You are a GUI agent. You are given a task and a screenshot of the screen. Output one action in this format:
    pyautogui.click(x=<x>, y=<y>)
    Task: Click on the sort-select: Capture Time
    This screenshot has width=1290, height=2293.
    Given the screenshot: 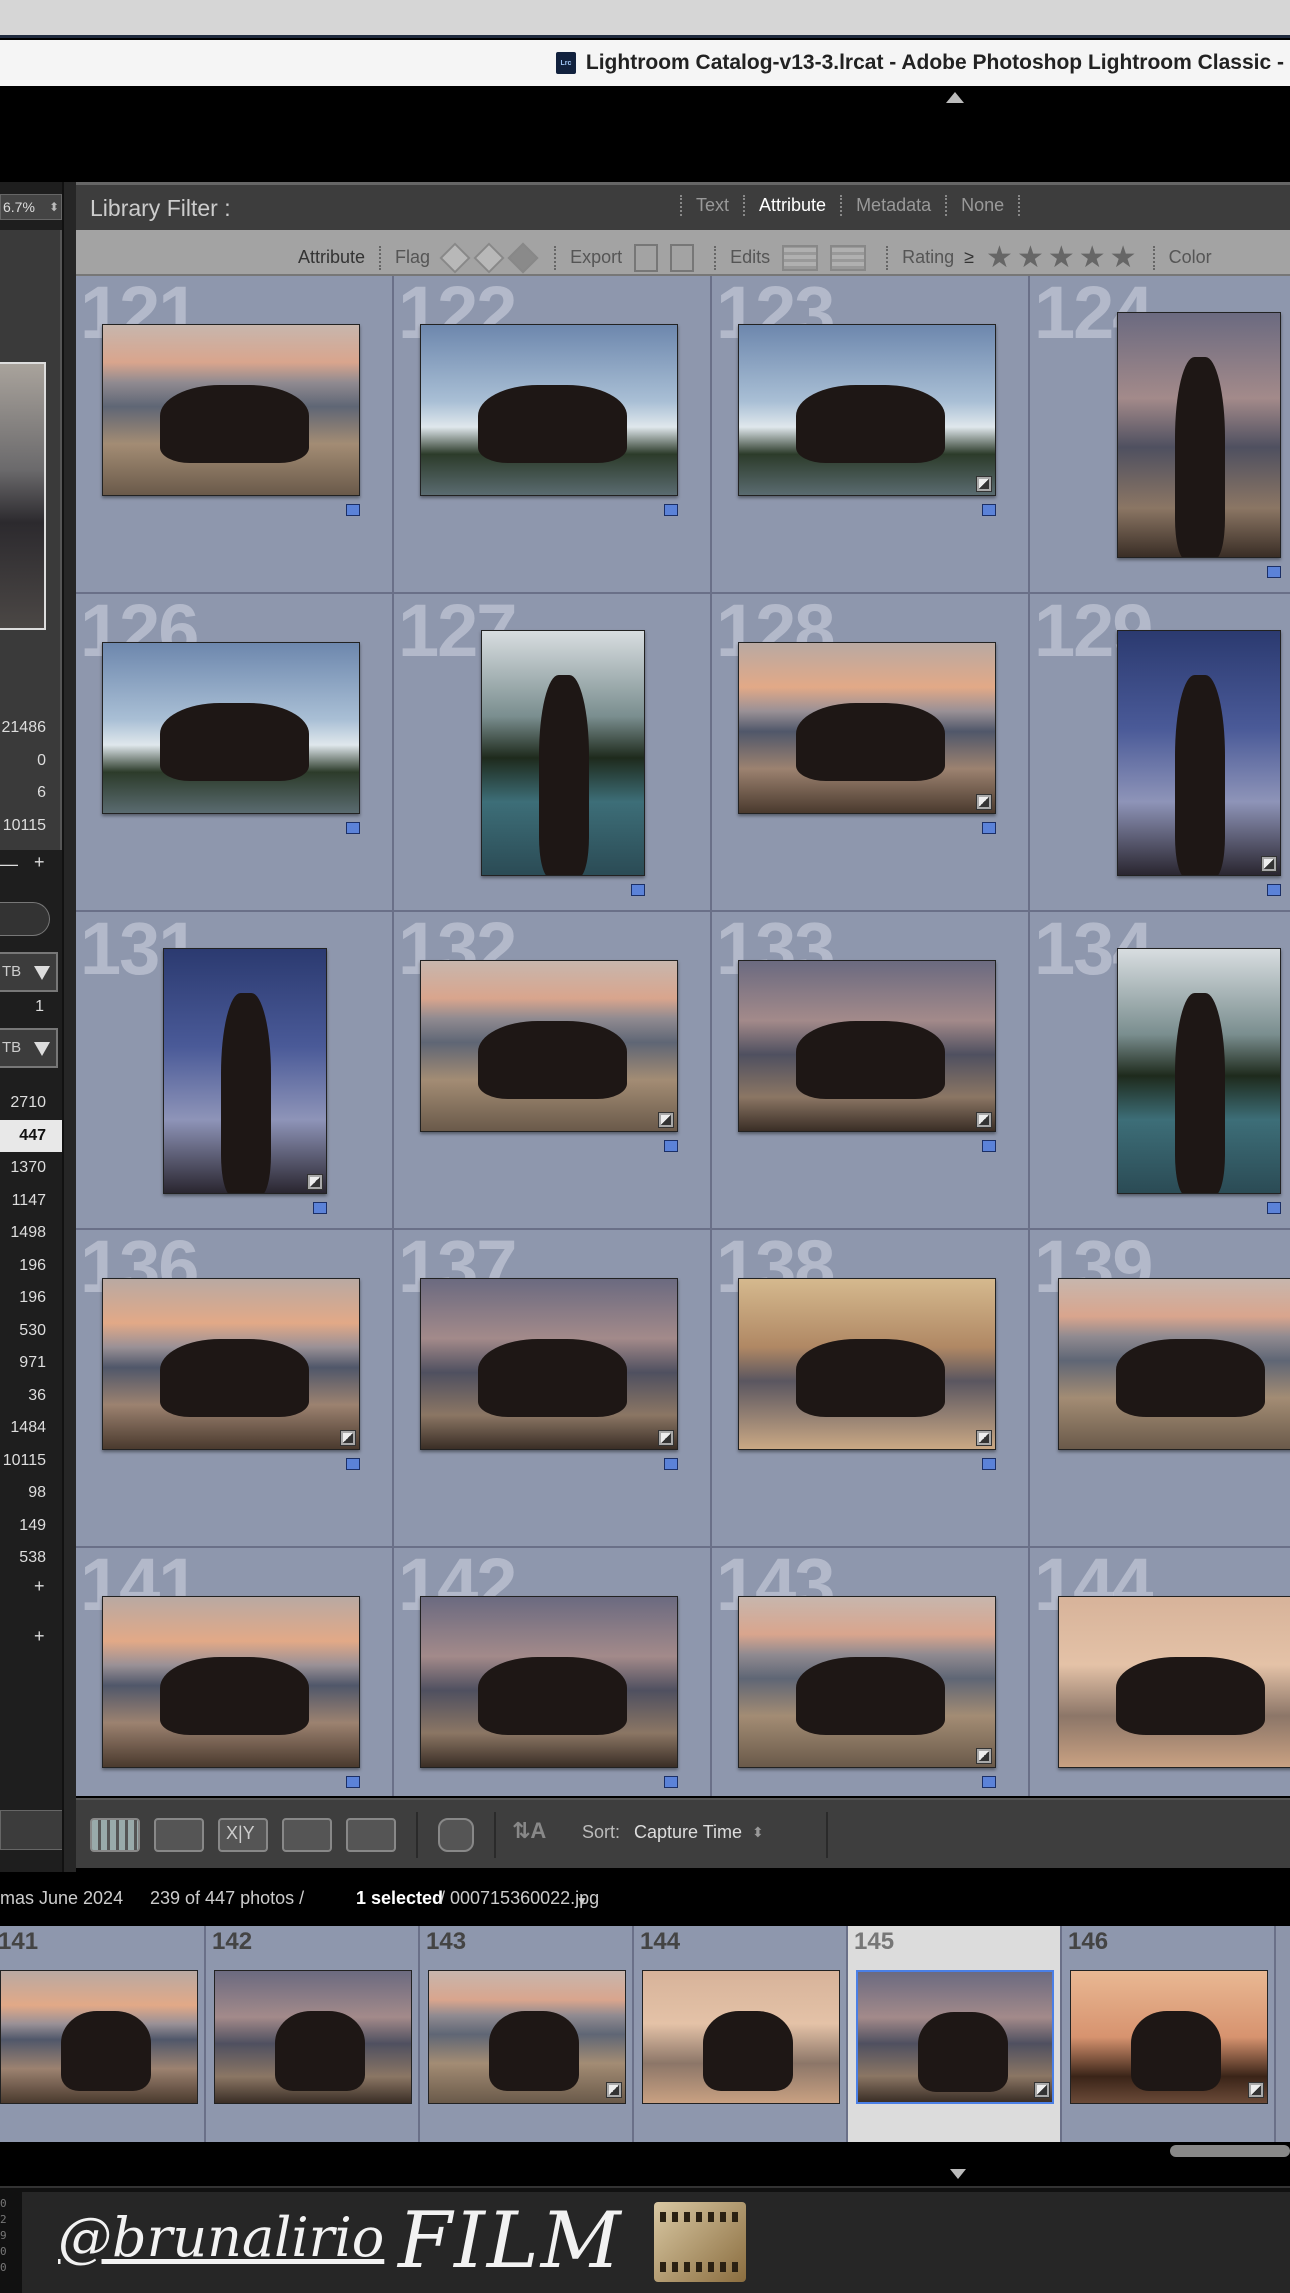 What is the action you would take?
    pyautogui.click(x=688, y=1832)
    